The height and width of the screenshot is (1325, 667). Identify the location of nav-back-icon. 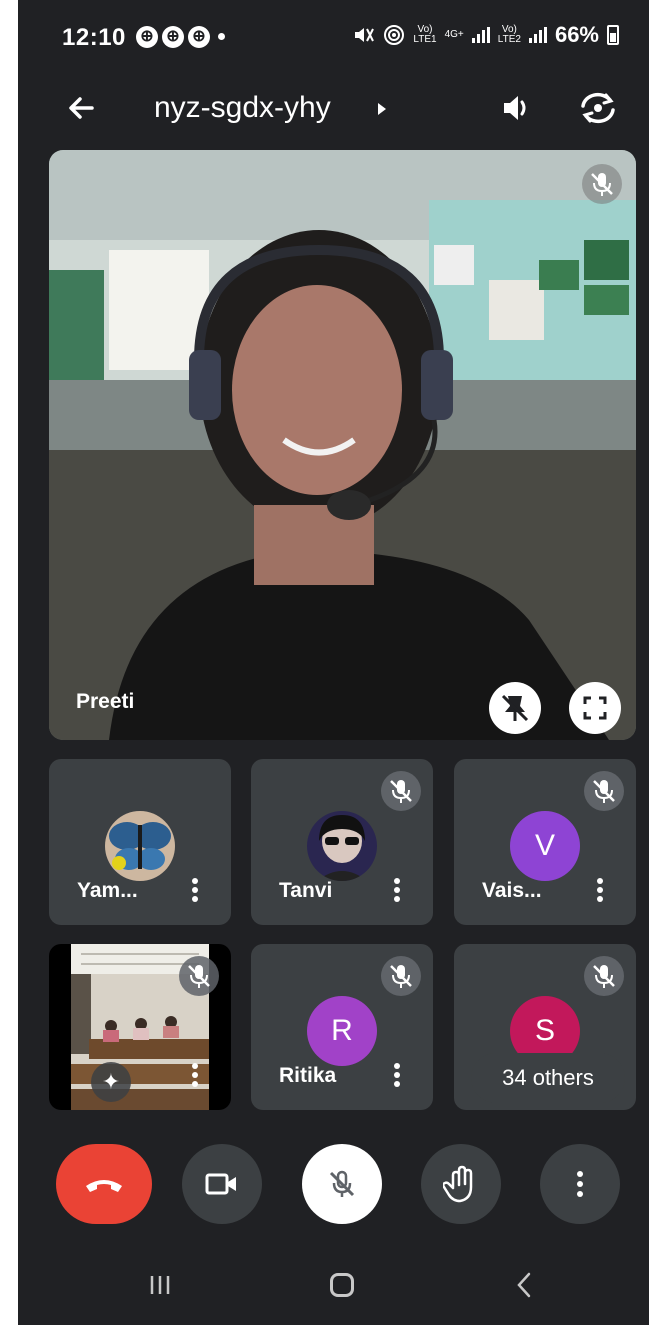
(524, 1285).